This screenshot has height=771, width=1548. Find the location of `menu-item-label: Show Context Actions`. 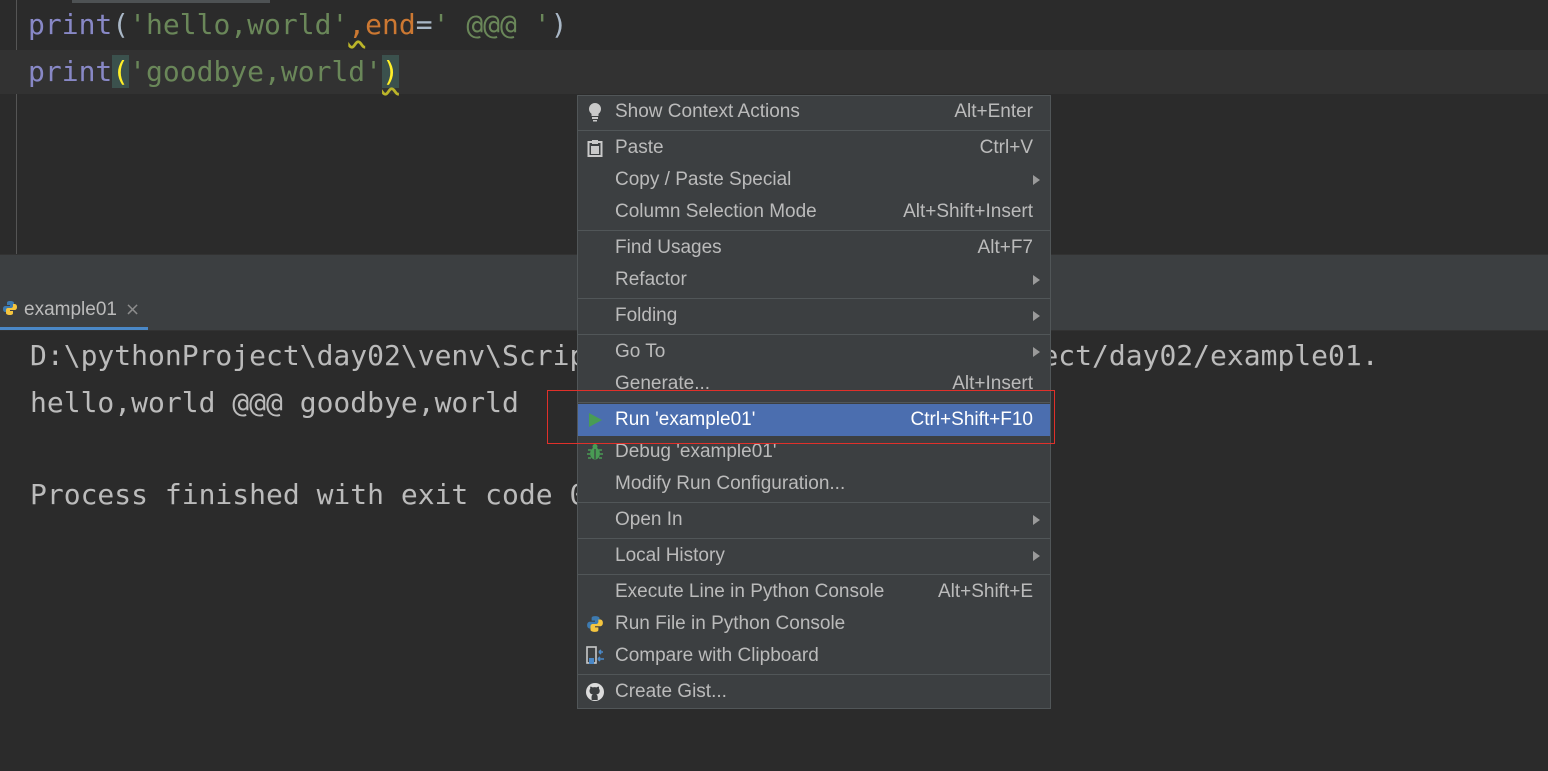

menu-item-label: Show Context Actions is located at coordinates (707, 111).